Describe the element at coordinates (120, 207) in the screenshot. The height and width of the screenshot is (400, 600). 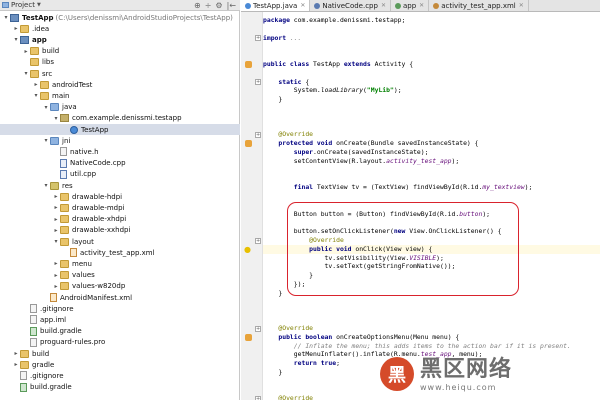
I see `tree-item: ▸ drawable-mdpi` at that location.